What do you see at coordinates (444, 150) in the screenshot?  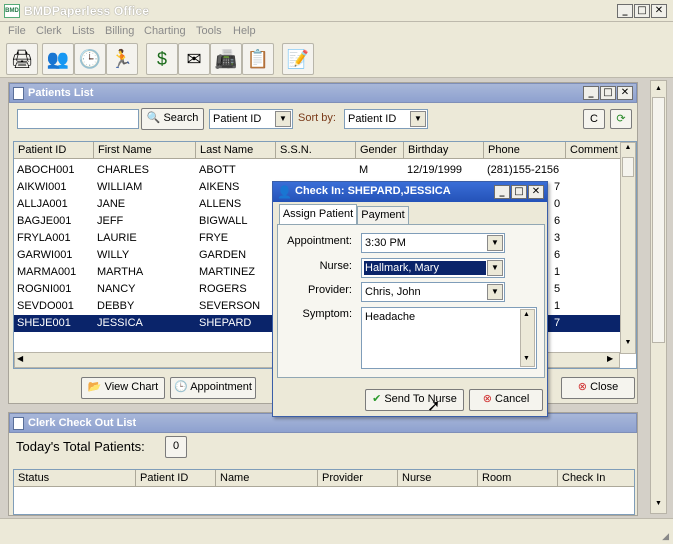 I see `col-birthday: Birthday` at bounding box center [444, 150].